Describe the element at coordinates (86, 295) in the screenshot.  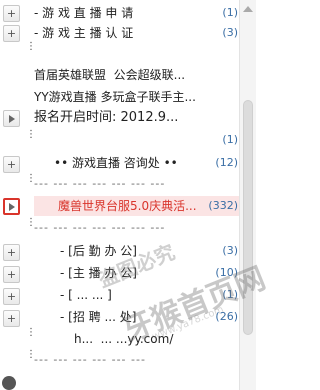
I see `channel-name: - [ ... ... ]` at that location.